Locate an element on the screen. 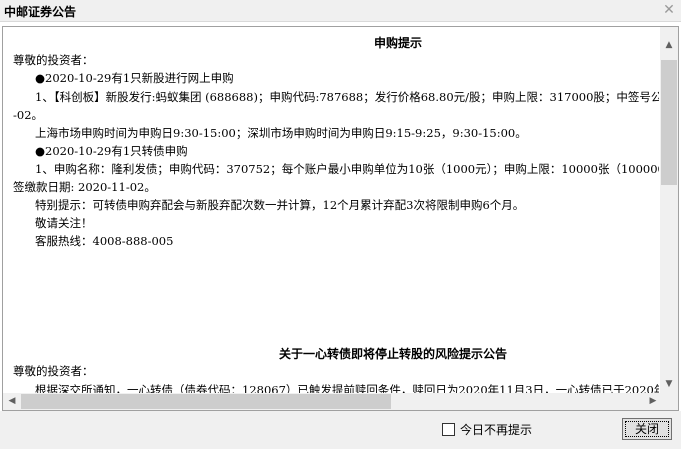 The width and height of the screenshot is (681, 449). dialog-footer: 今日不再提示 关闭 is located at coordinates (340, 430).